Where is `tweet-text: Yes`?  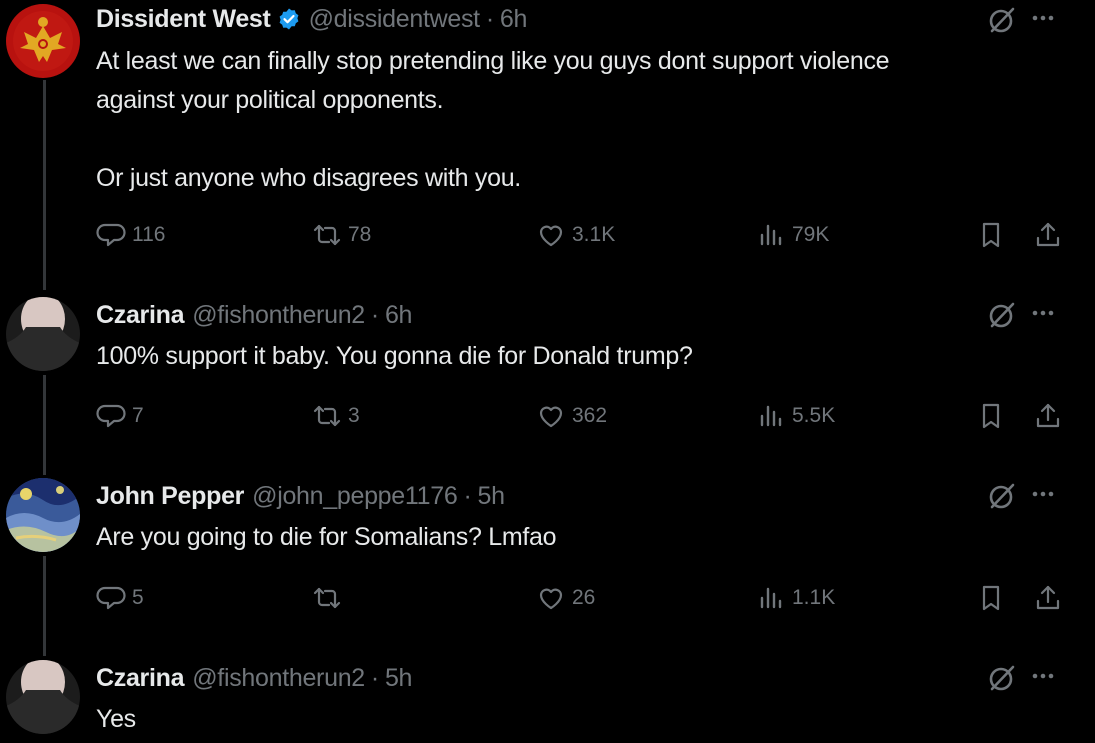
tweet-text: Yes is located at coordinates (116, 719).